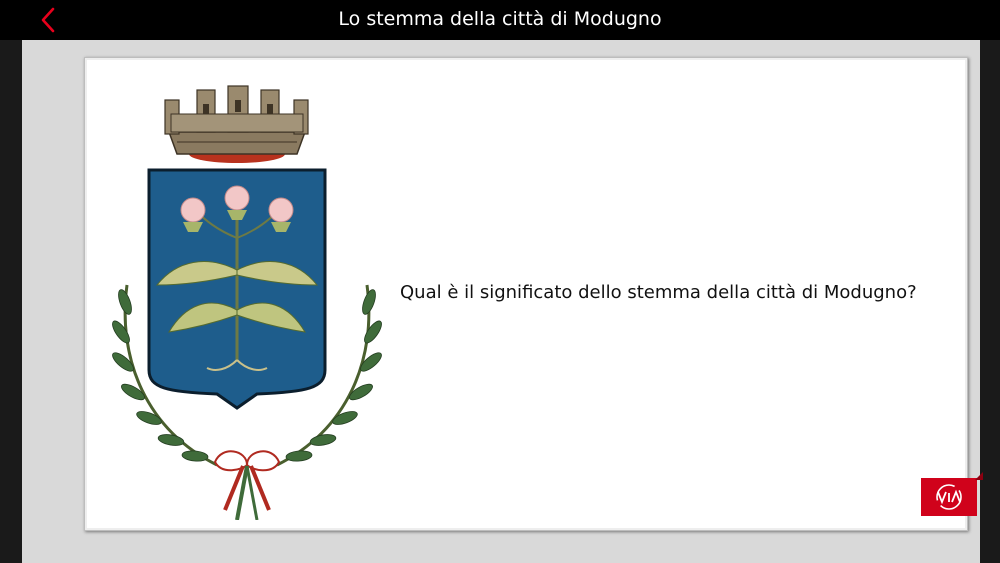 The width and height of the screenshot is (1000, 563). Describe the element at coordinates (949, 497) in the screenshot. I see `via-logo-icon` at that location.